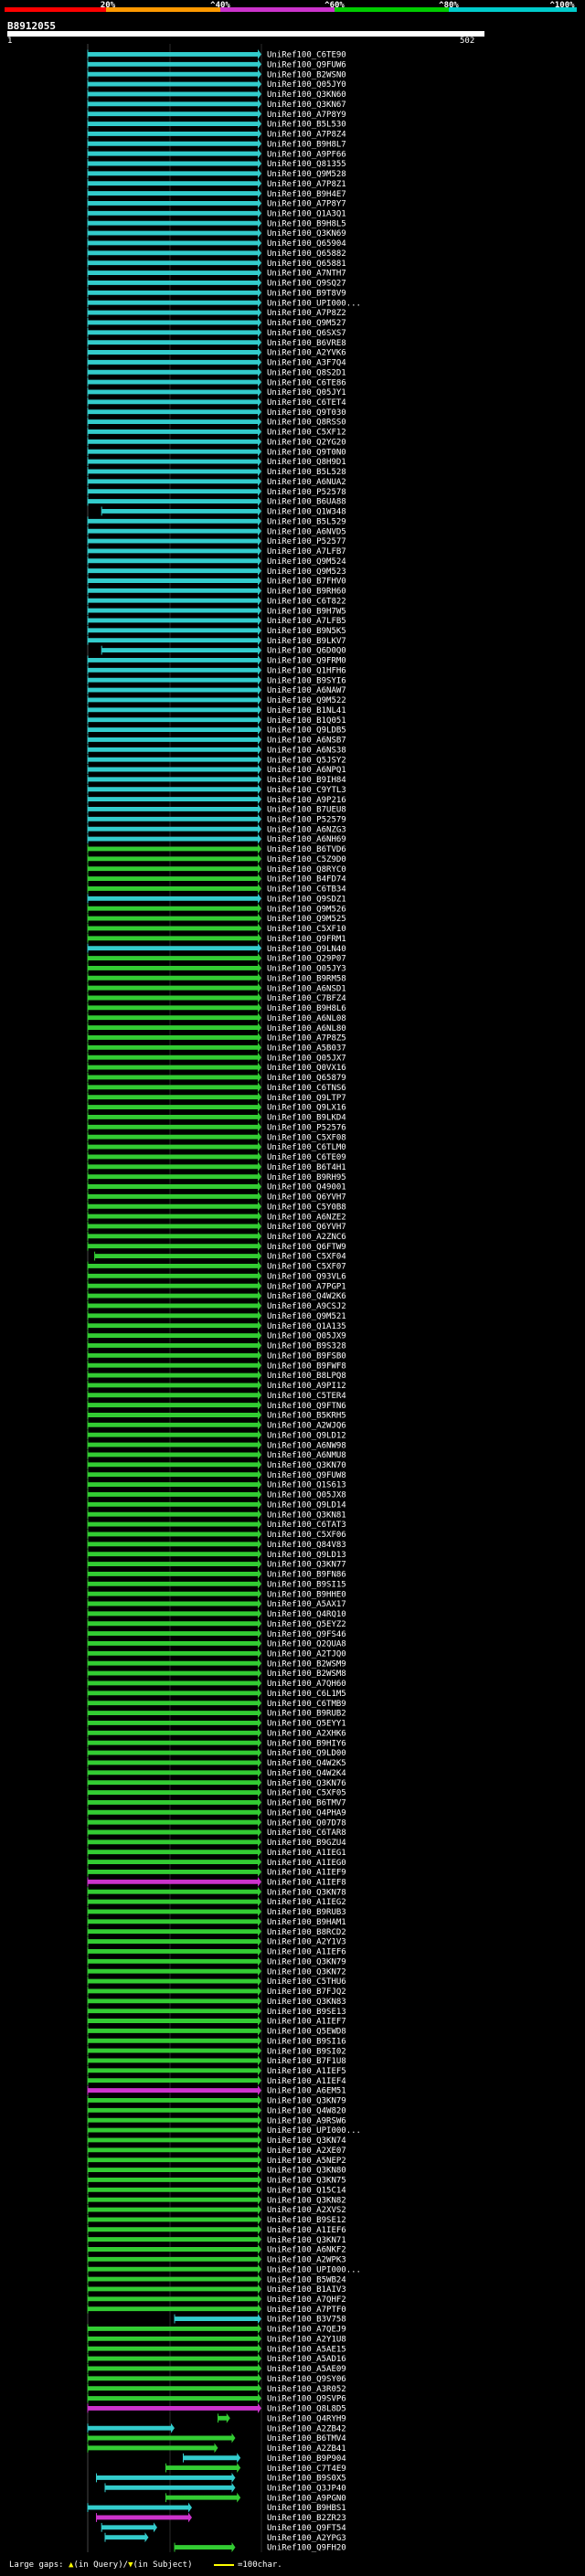  Describe the element at coordinates (307, 75) in the screenshot. I see `hit-label: UniRef100_B2WSN0` at that location.